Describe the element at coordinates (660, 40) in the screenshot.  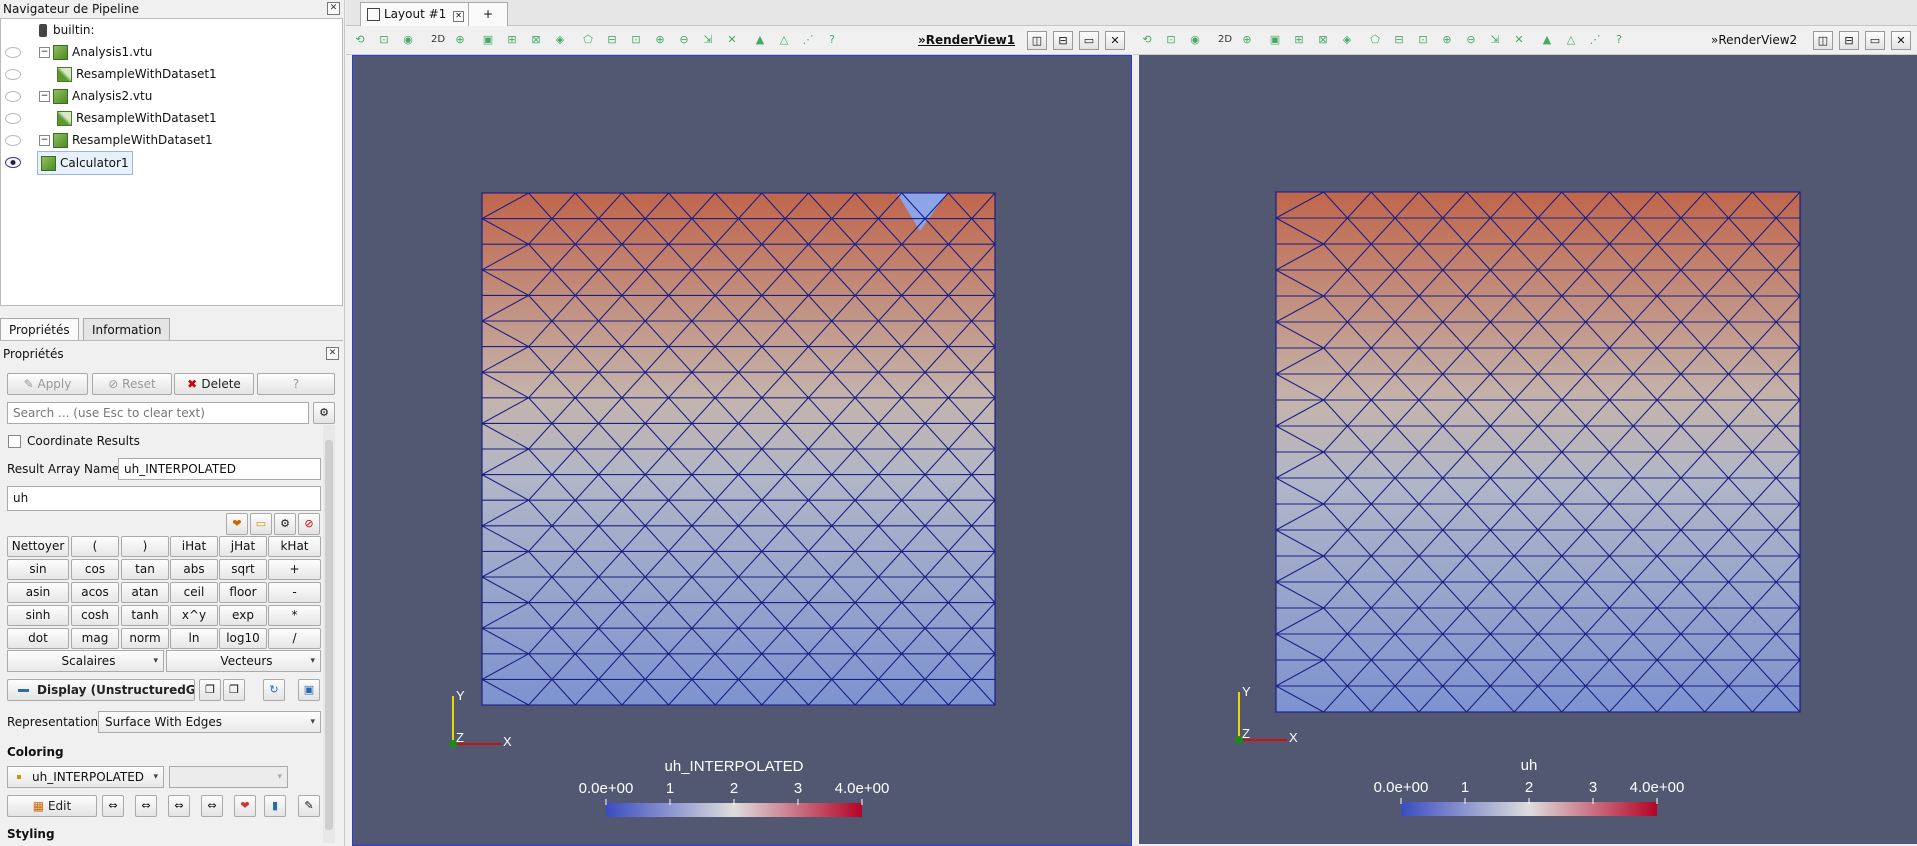
I see `grow-selection-icon: ⊕` at that location.